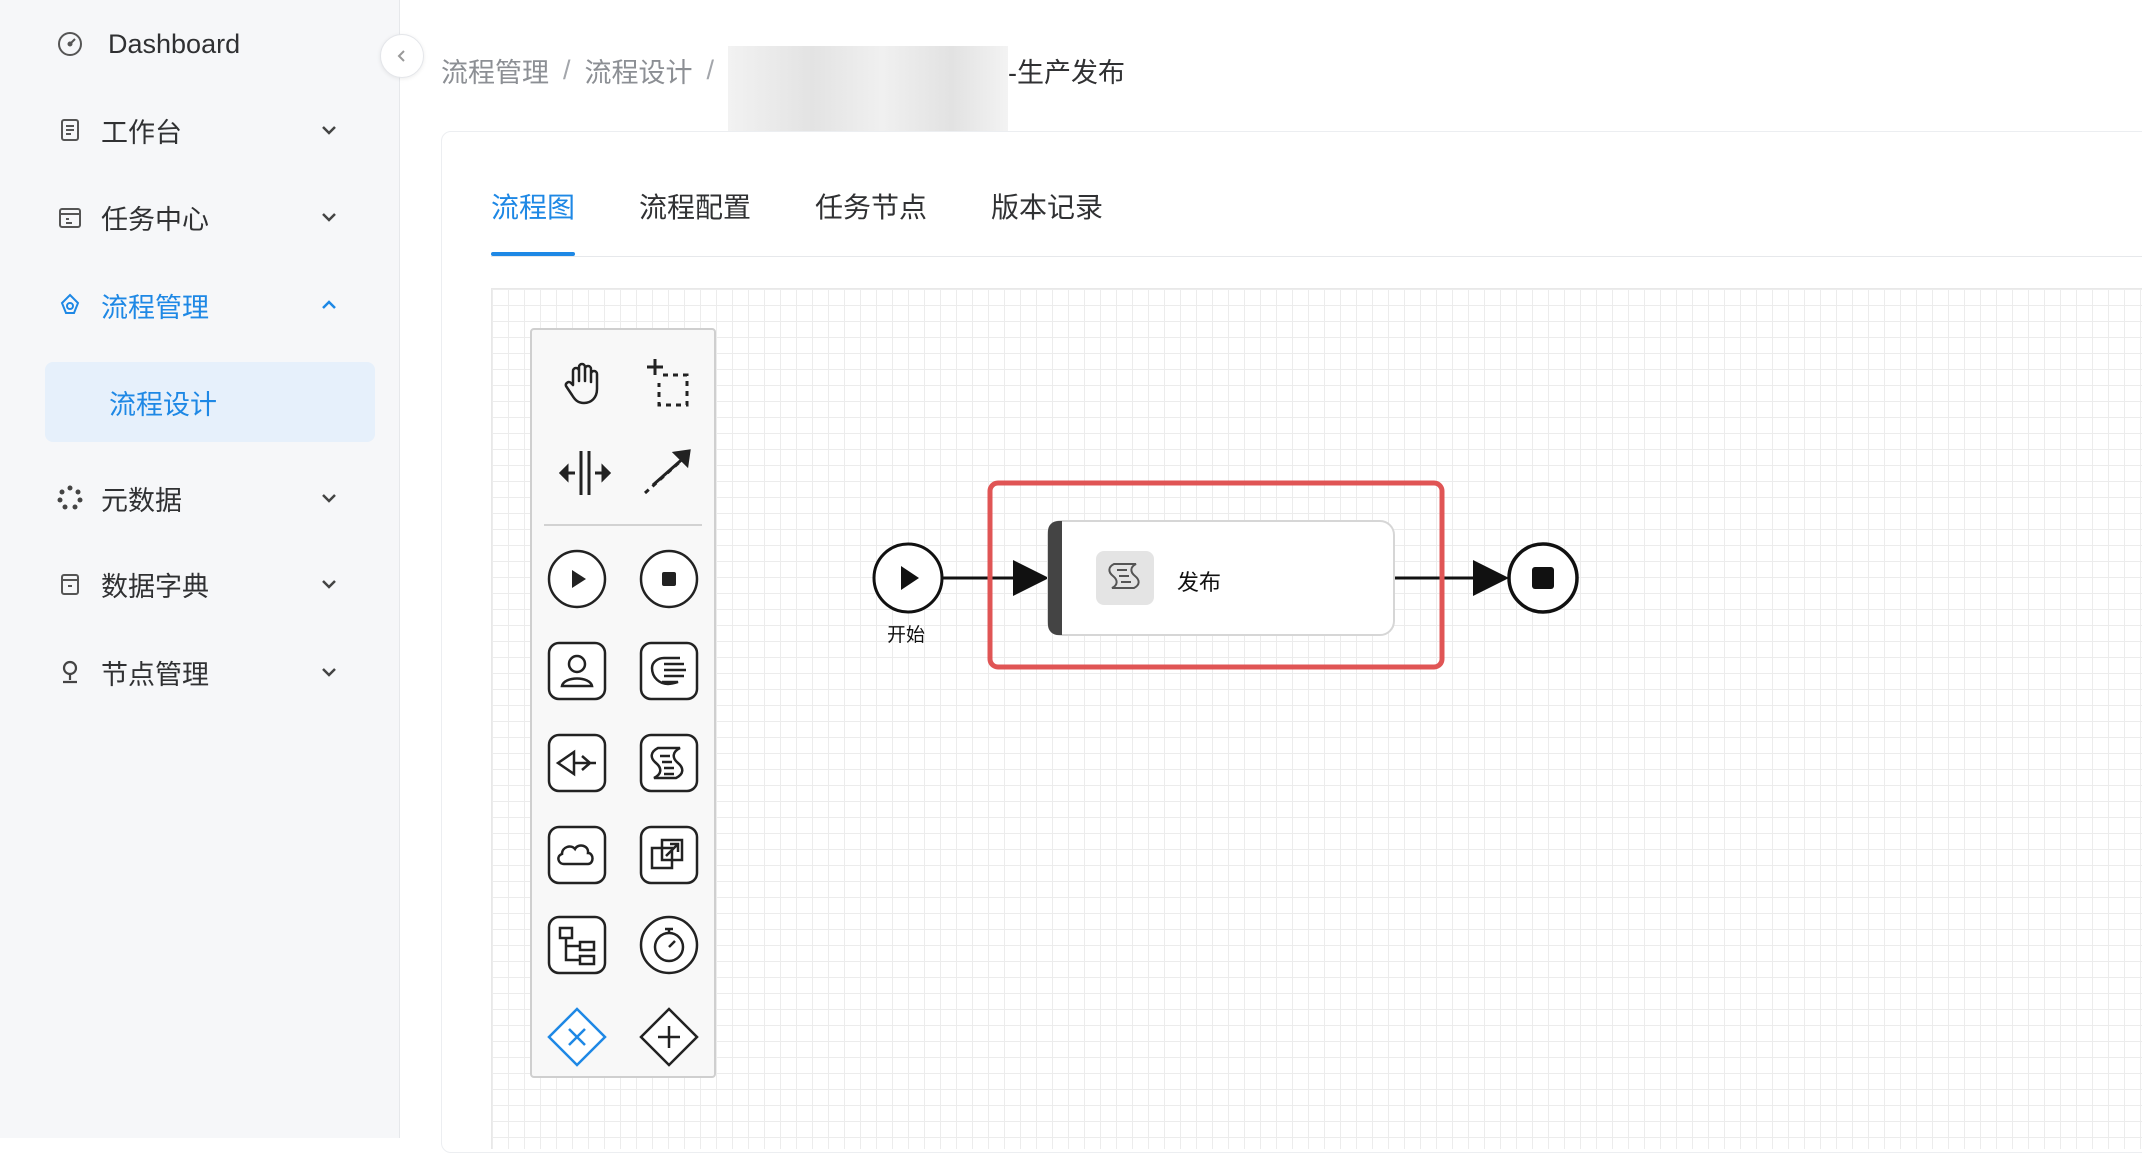  I want to click on task-icon-box, so click(1125, 578).